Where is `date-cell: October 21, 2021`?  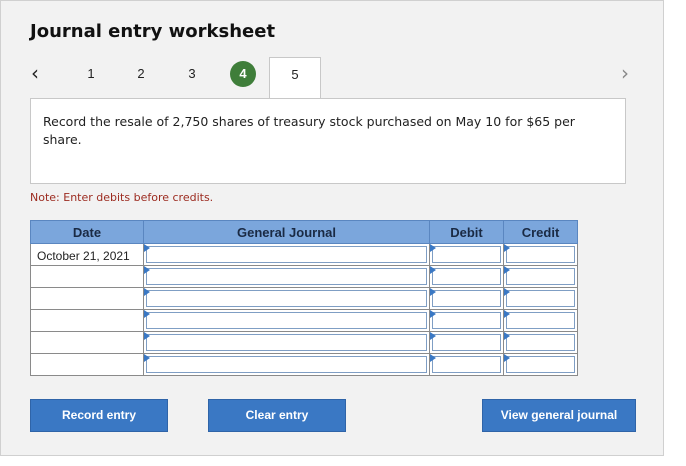
date-cell: October 21, 2021 is located at coordinates (87, 254).